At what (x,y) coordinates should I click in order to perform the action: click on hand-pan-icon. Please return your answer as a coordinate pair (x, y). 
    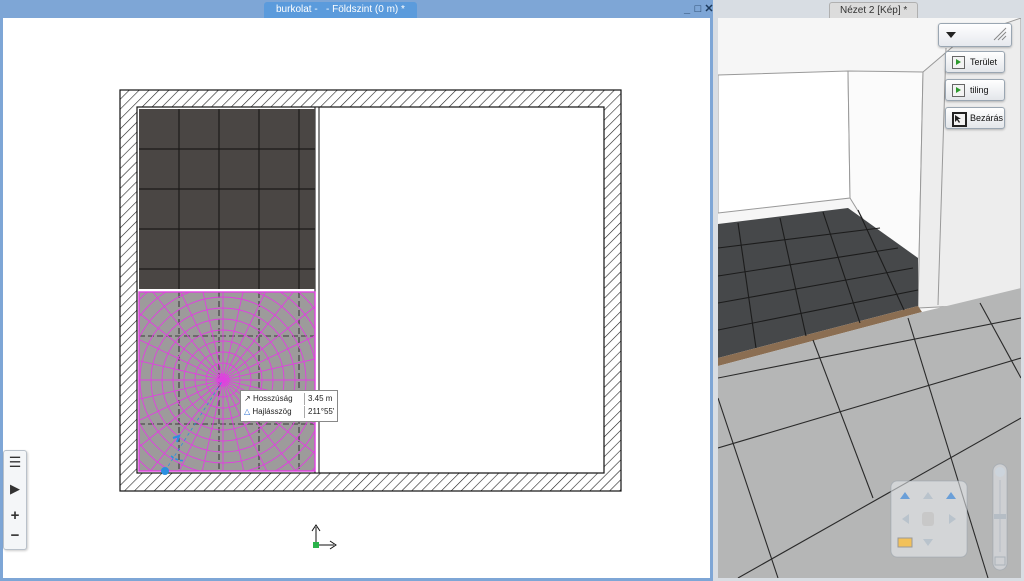
    Looking at the image, I should click on (928, 519).